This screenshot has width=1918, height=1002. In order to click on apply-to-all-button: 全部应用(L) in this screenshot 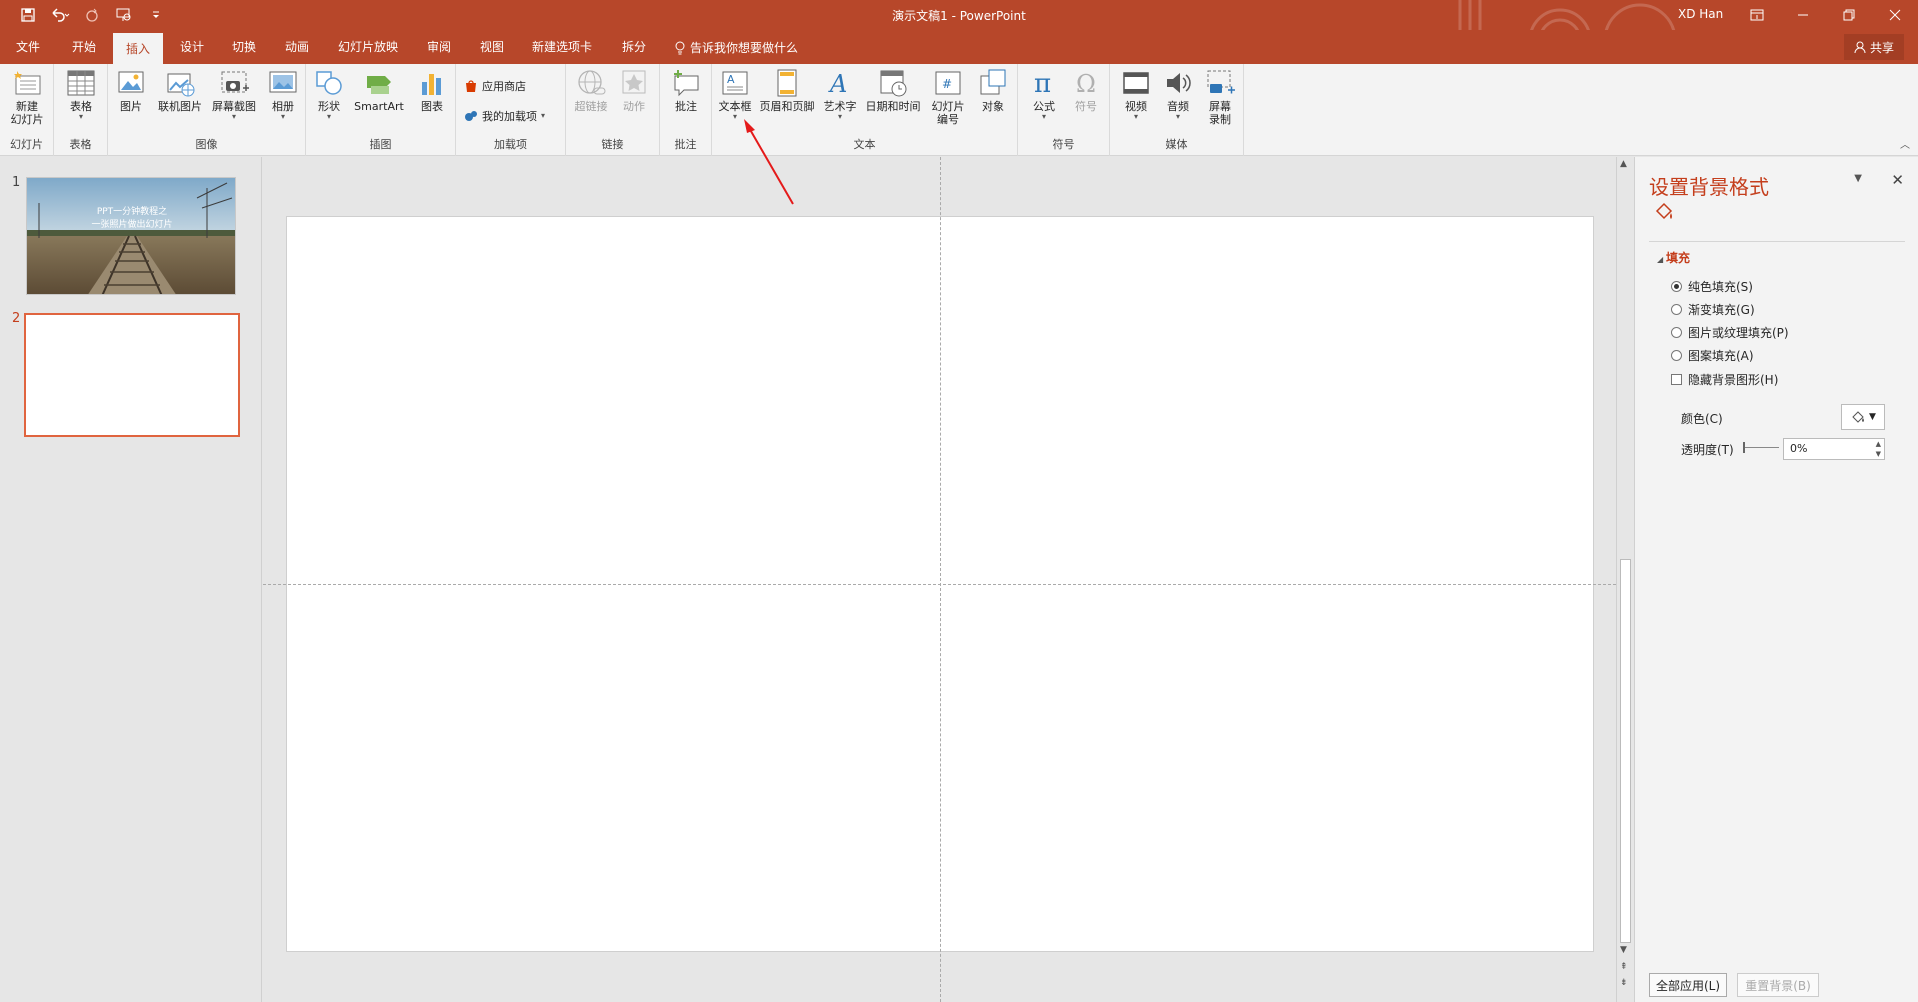, I will do `click(1688, 985)`.